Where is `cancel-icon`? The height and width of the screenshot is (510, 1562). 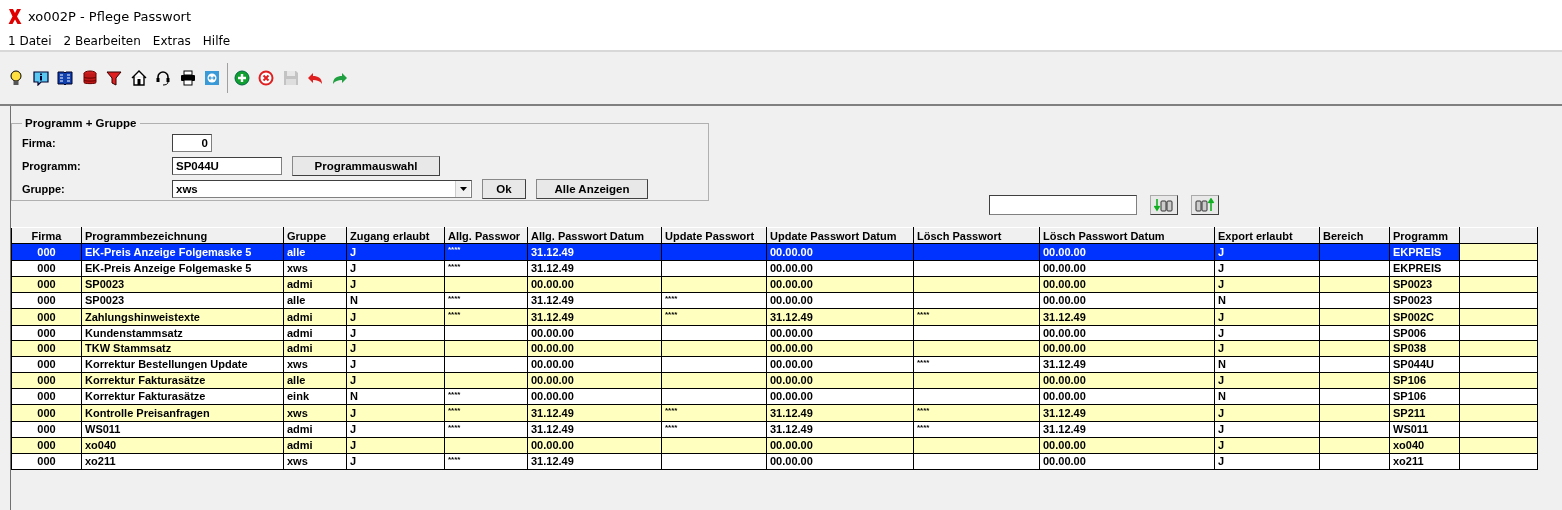
cancel-icon is located at coordinates (266, 78).